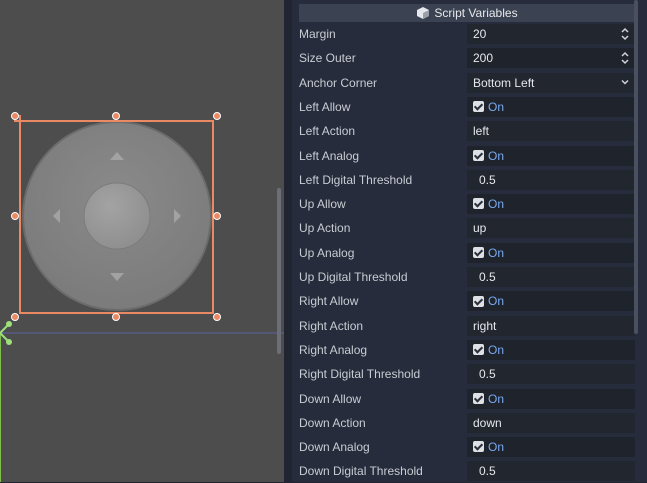 This screenshot has height=483, width=647. What do you see at coordinates (329, 301) in the screenshot?
I see `property-label: Right Allow` at bounding box center [329, 301].